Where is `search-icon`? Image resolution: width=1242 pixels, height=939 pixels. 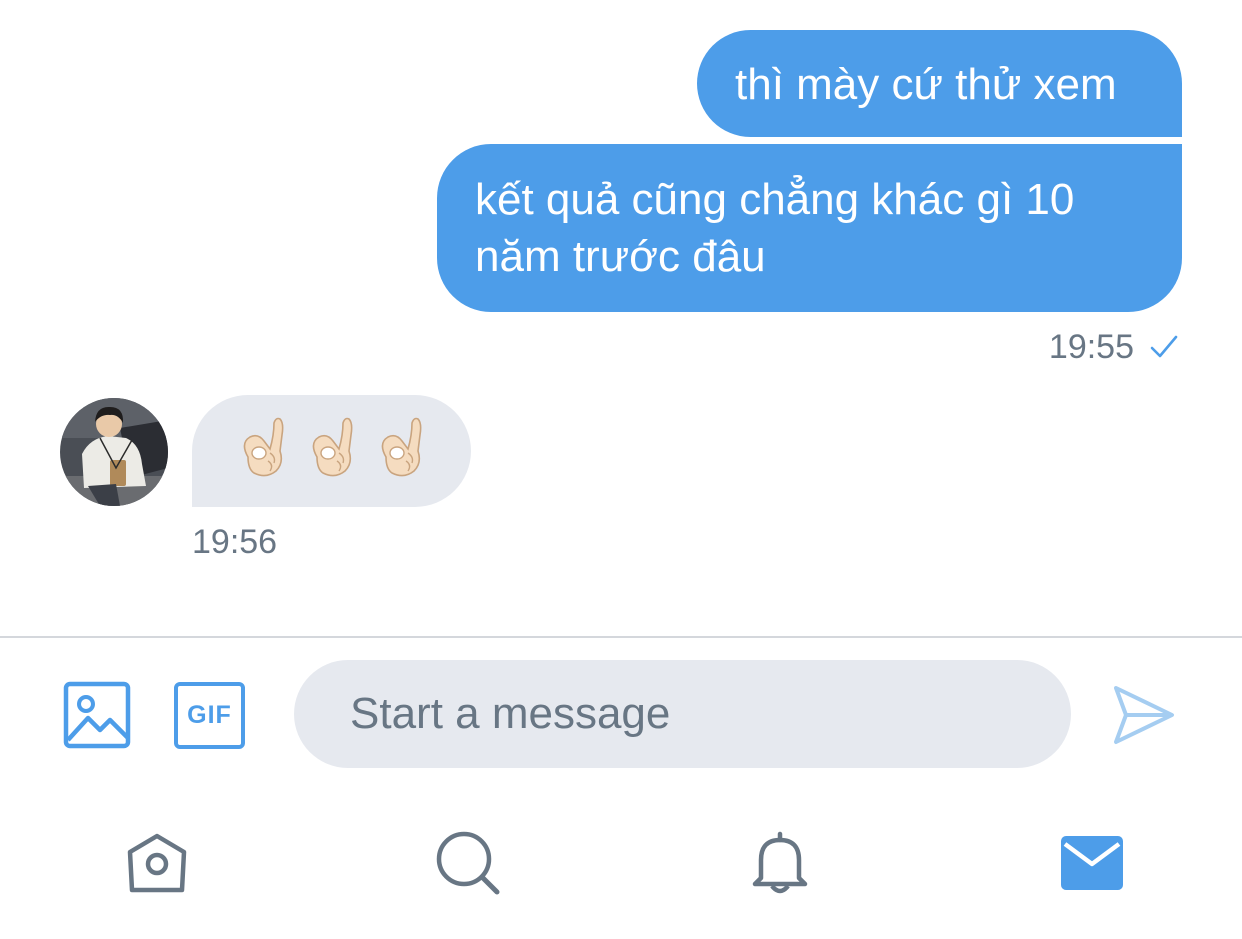 search-icon is located at coordinates (468, 863).